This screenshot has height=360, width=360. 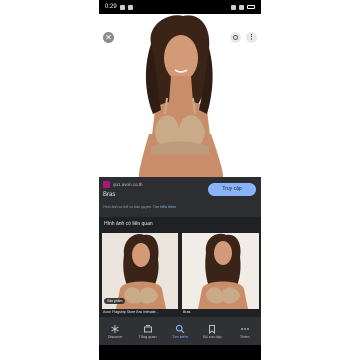 What do you see at coordinates (128, 184) in the screenshot?
I see `site-domain: qu1.avon.co.th` at bounding box center [128, 184].